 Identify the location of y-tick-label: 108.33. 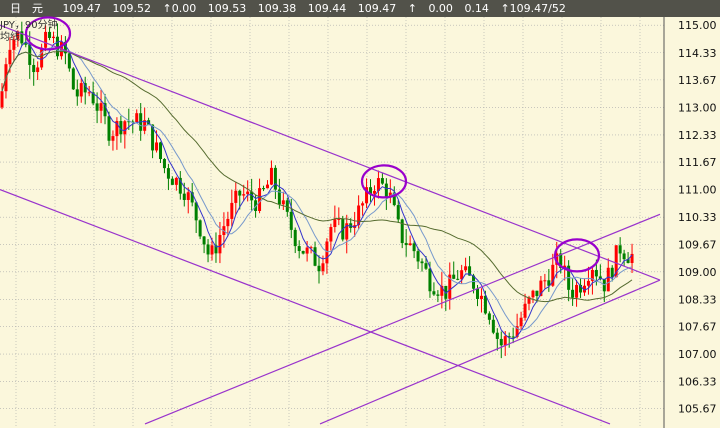
(697, 299).